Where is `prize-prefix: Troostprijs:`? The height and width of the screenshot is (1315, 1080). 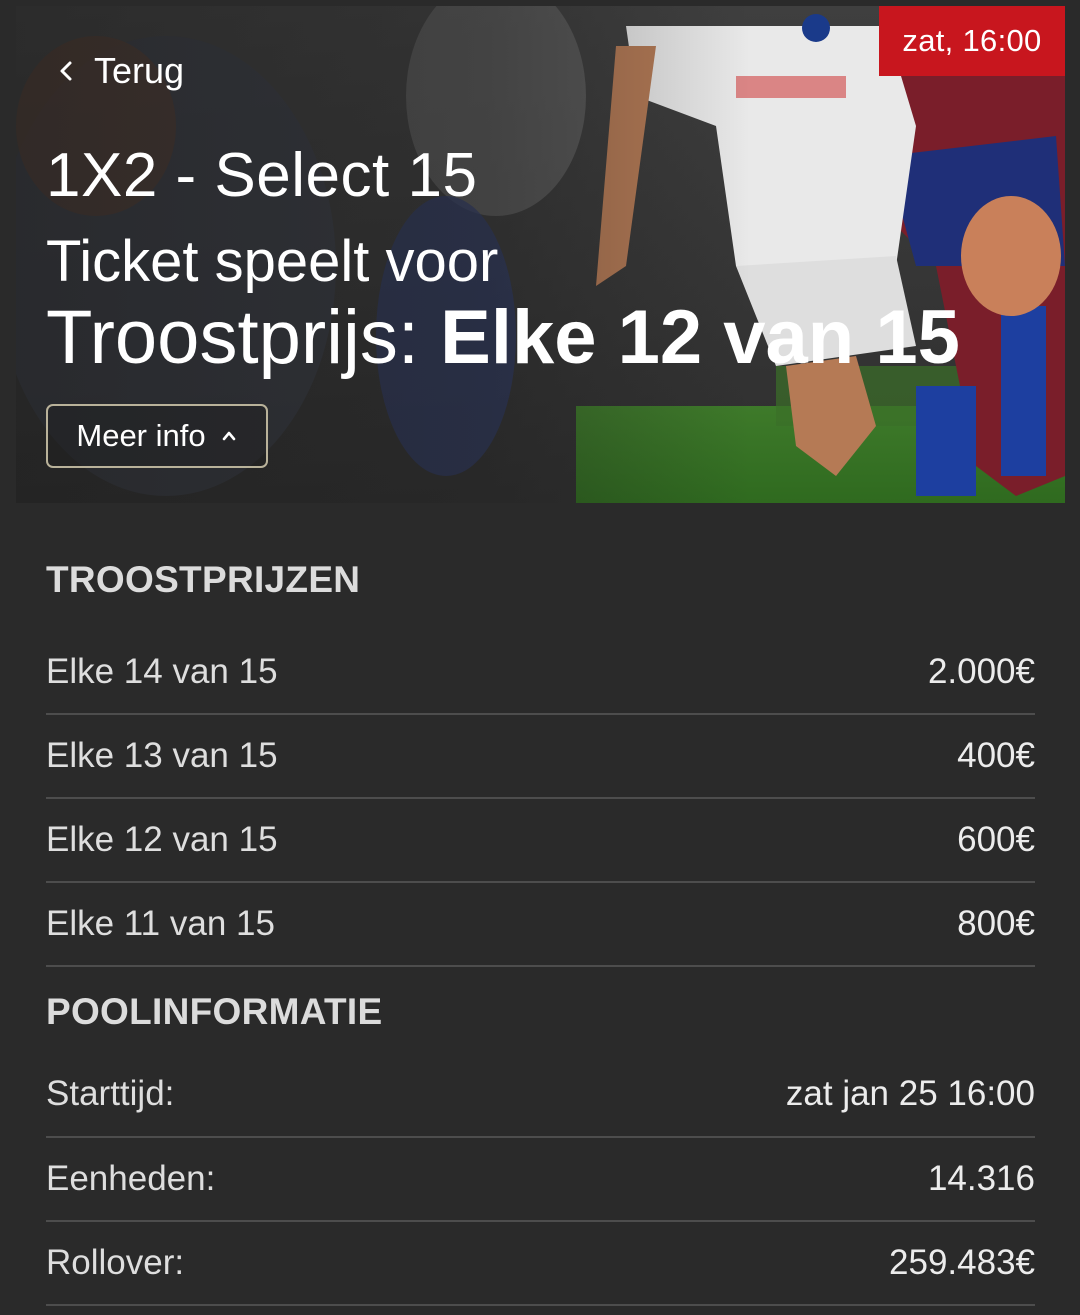
prize-prefix: Troostprijs: is located at coordinates (243, 337).